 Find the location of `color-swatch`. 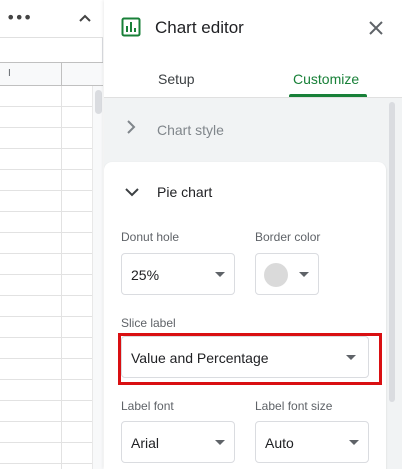

color-swatch is located at coordinates (276, 275).